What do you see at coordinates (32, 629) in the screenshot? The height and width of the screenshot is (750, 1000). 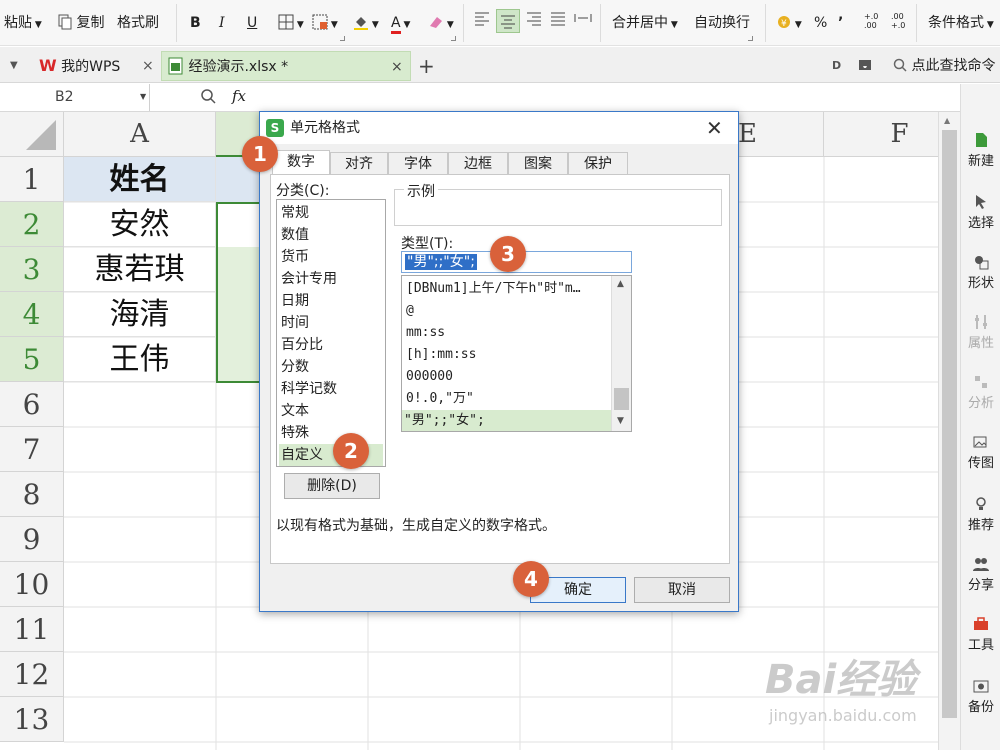 I see `row-header-11: 11` at bounding box center [32, 629].